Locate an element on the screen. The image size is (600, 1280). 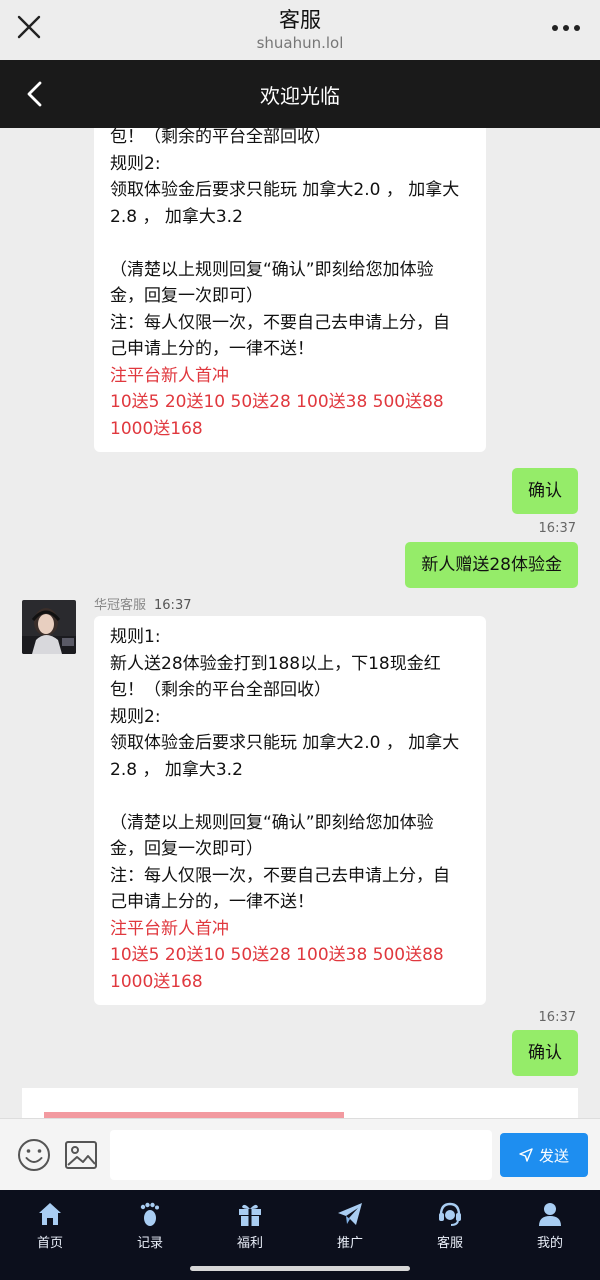
sender-name: 华冠客服 is located at coordinates (120, 605).